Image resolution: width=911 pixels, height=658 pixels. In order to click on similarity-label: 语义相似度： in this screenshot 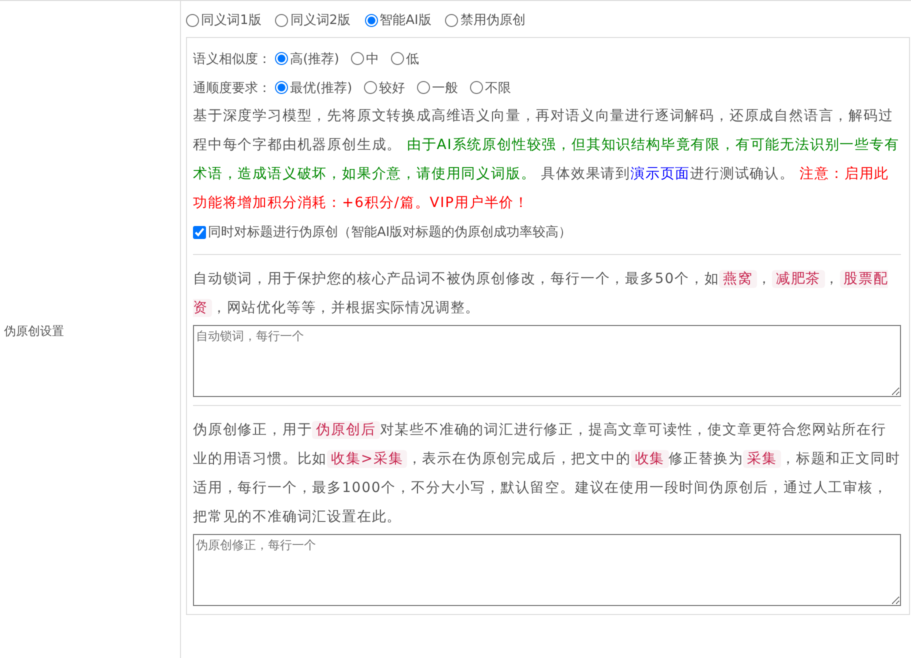, I will do `click(232, 59)`.